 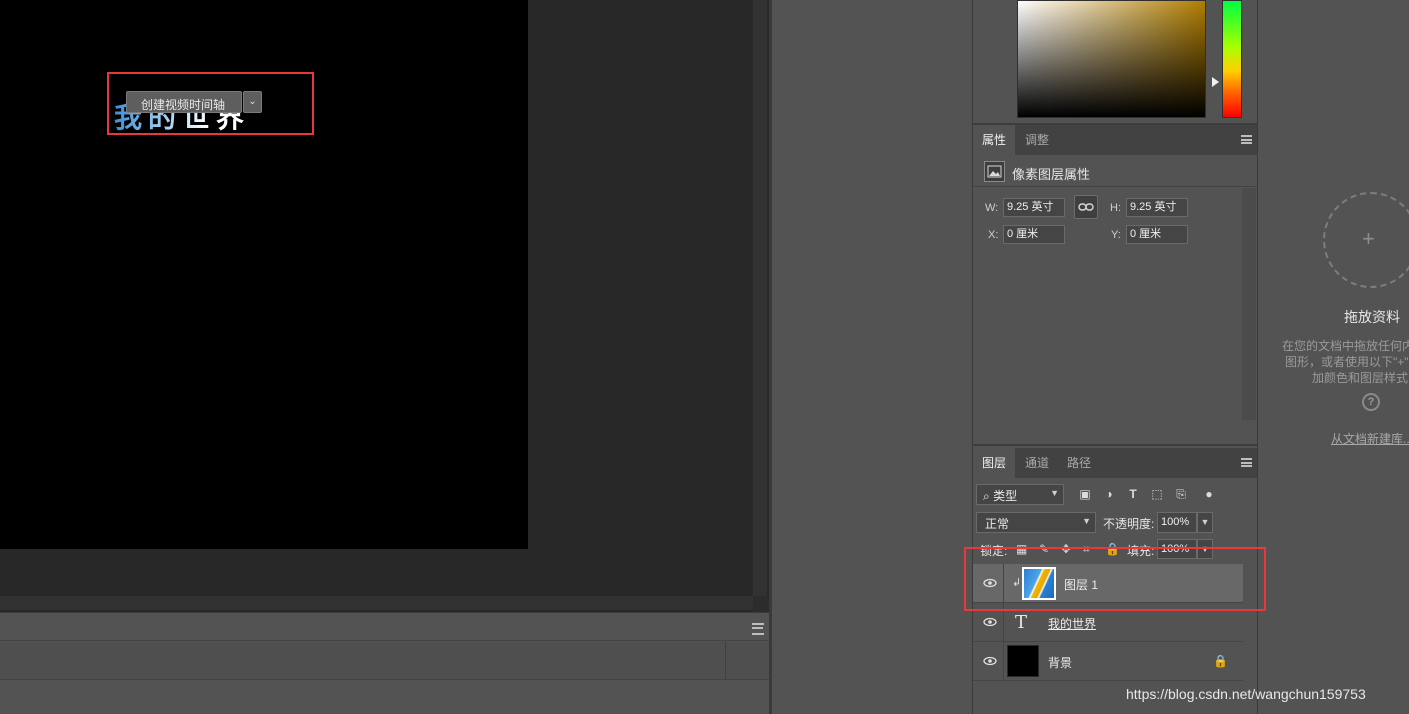 I want to click on filter-type-icon: T, so click(x=1133, y=494).